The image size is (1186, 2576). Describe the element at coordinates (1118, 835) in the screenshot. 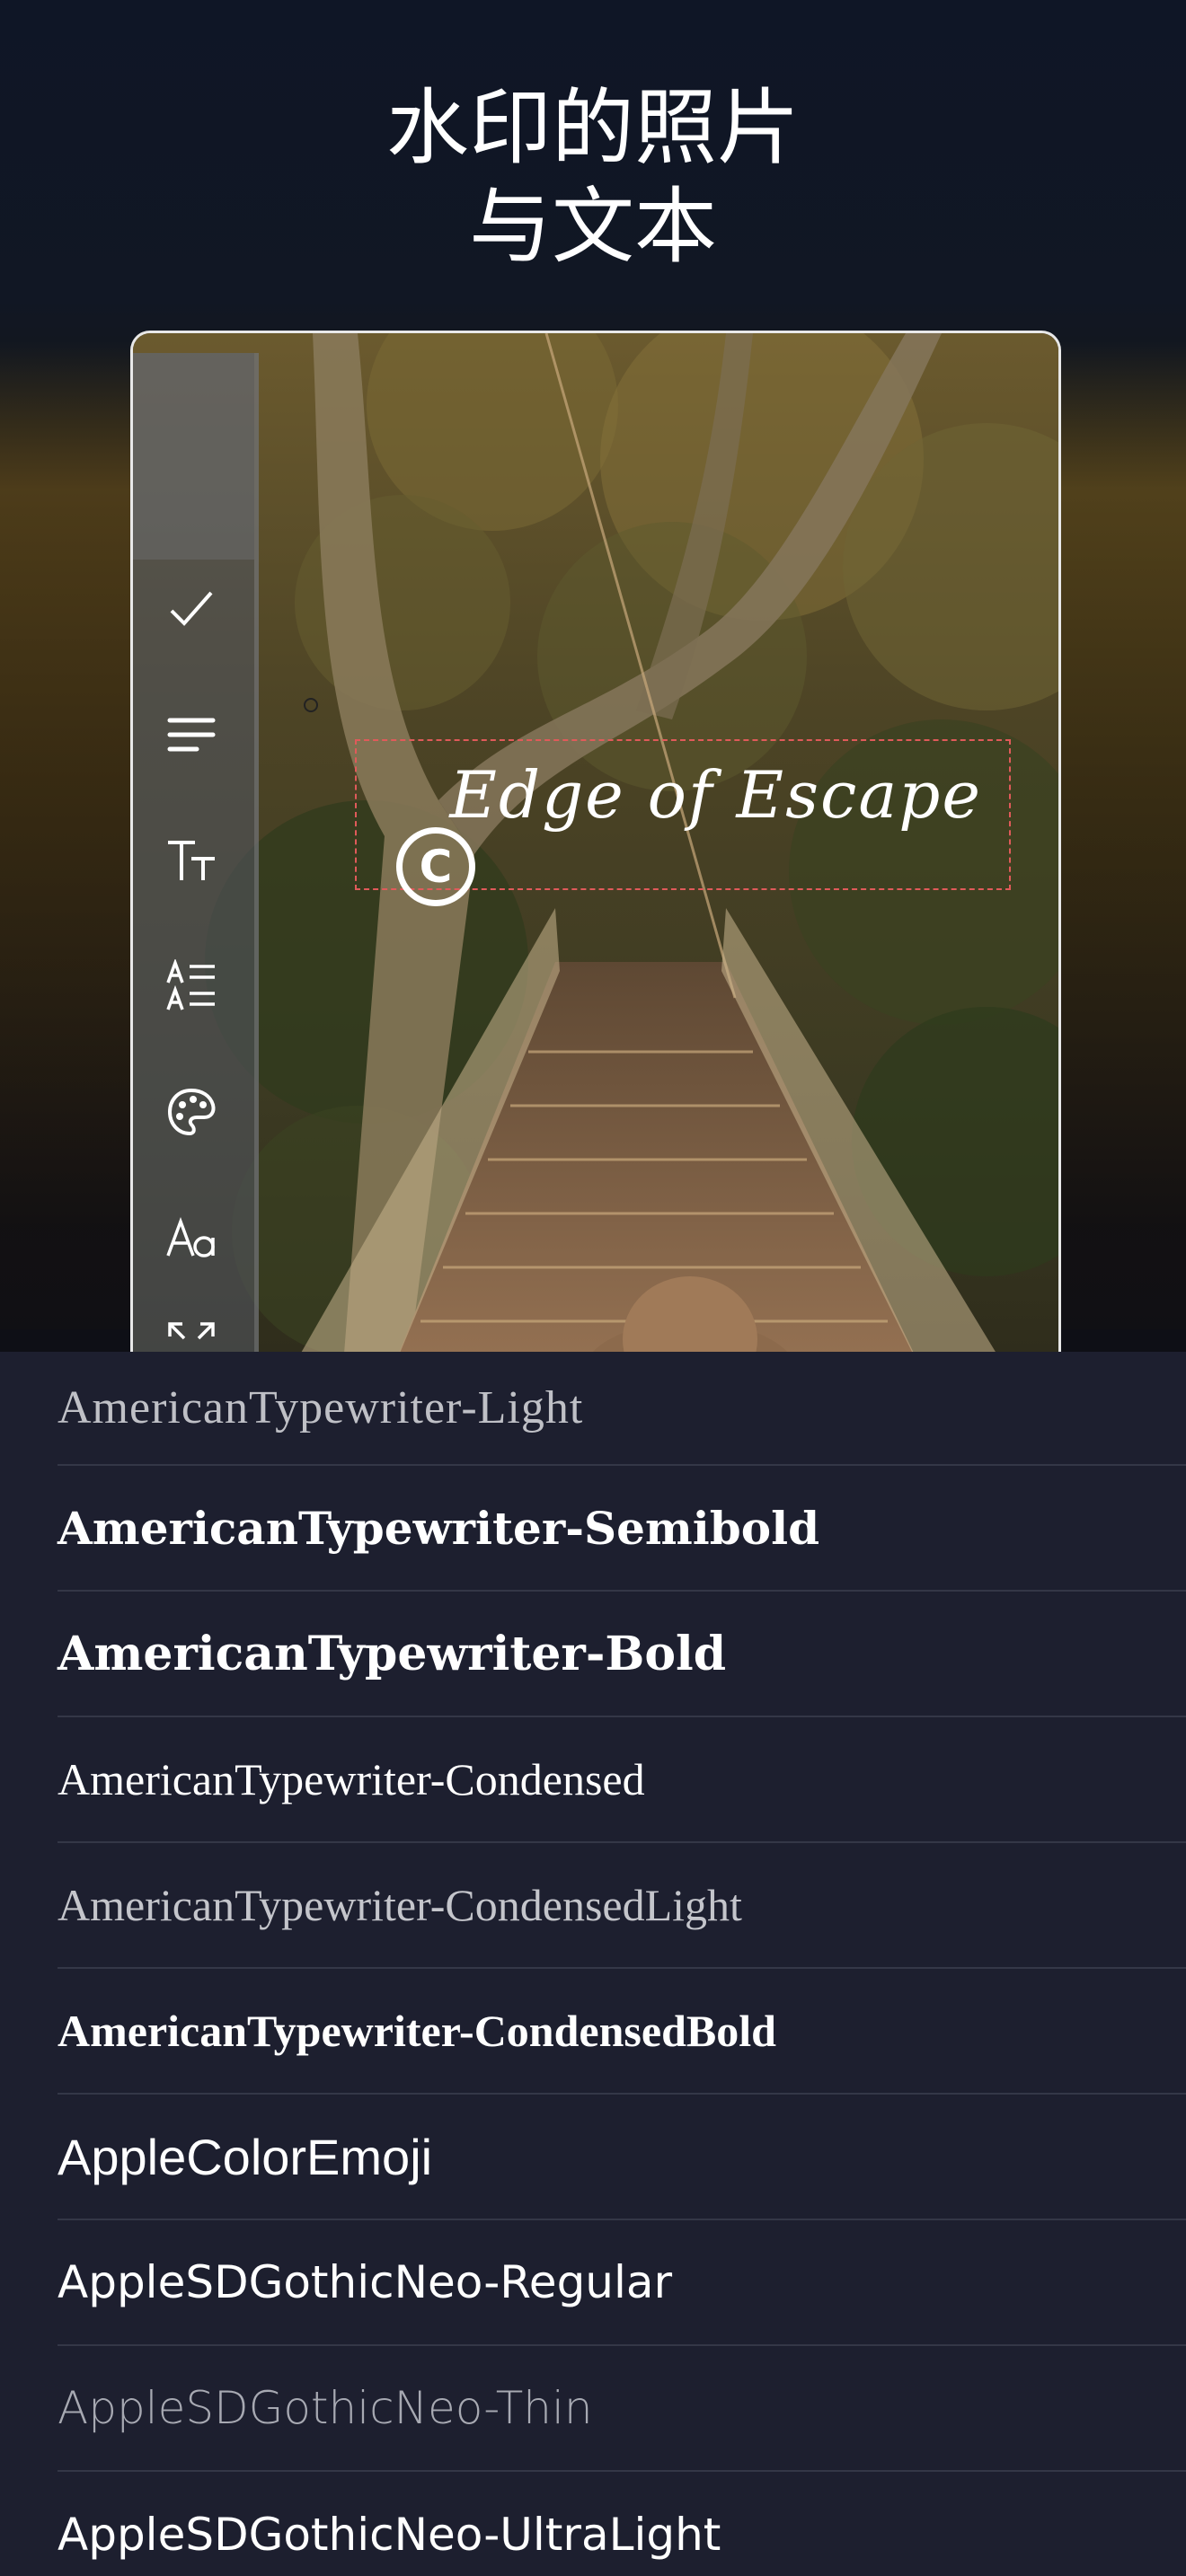

I see `background-glow-right` at that location.